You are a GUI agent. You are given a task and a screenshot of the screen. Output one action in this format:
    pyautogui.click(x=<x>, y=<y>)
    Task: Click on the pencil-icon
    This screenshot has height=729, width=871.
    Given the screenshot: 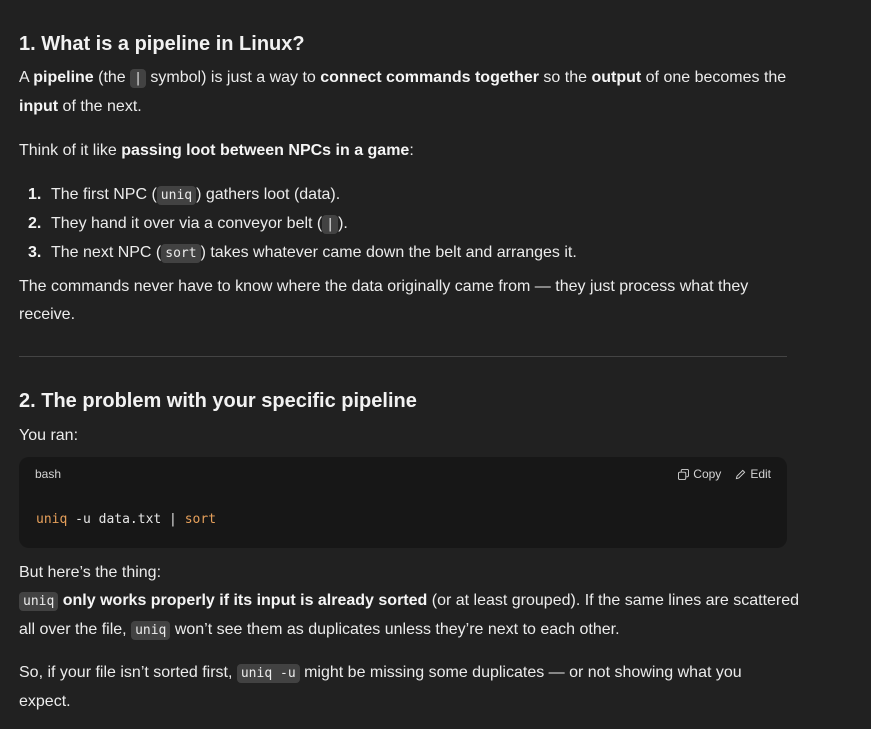 What is the action you would take?
    pyautogui.click(x=741, y=474)
    